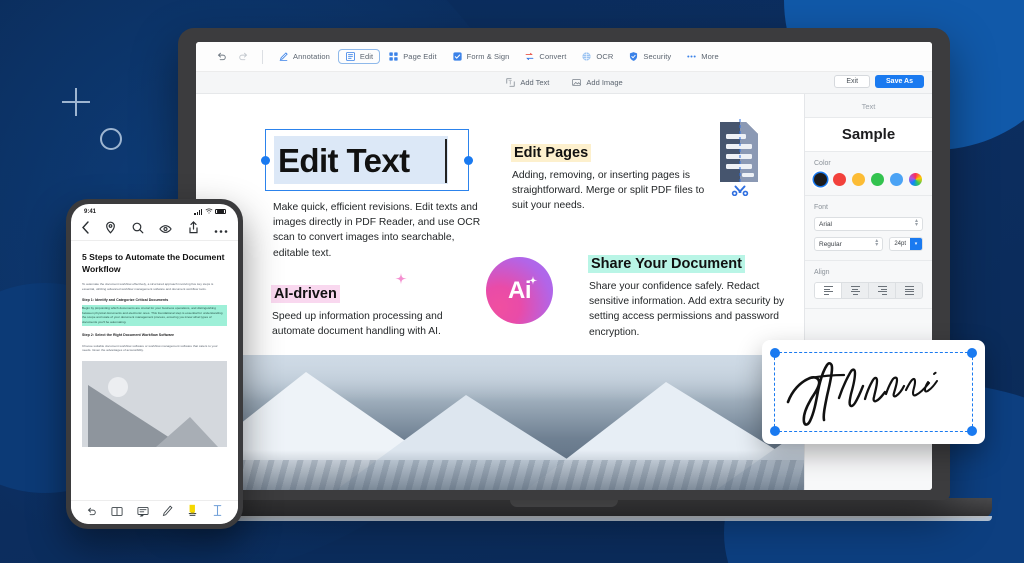  Describe the element at coordinates (519, 290) in the screenshot. I see `ai-badge: Ai` at that location.